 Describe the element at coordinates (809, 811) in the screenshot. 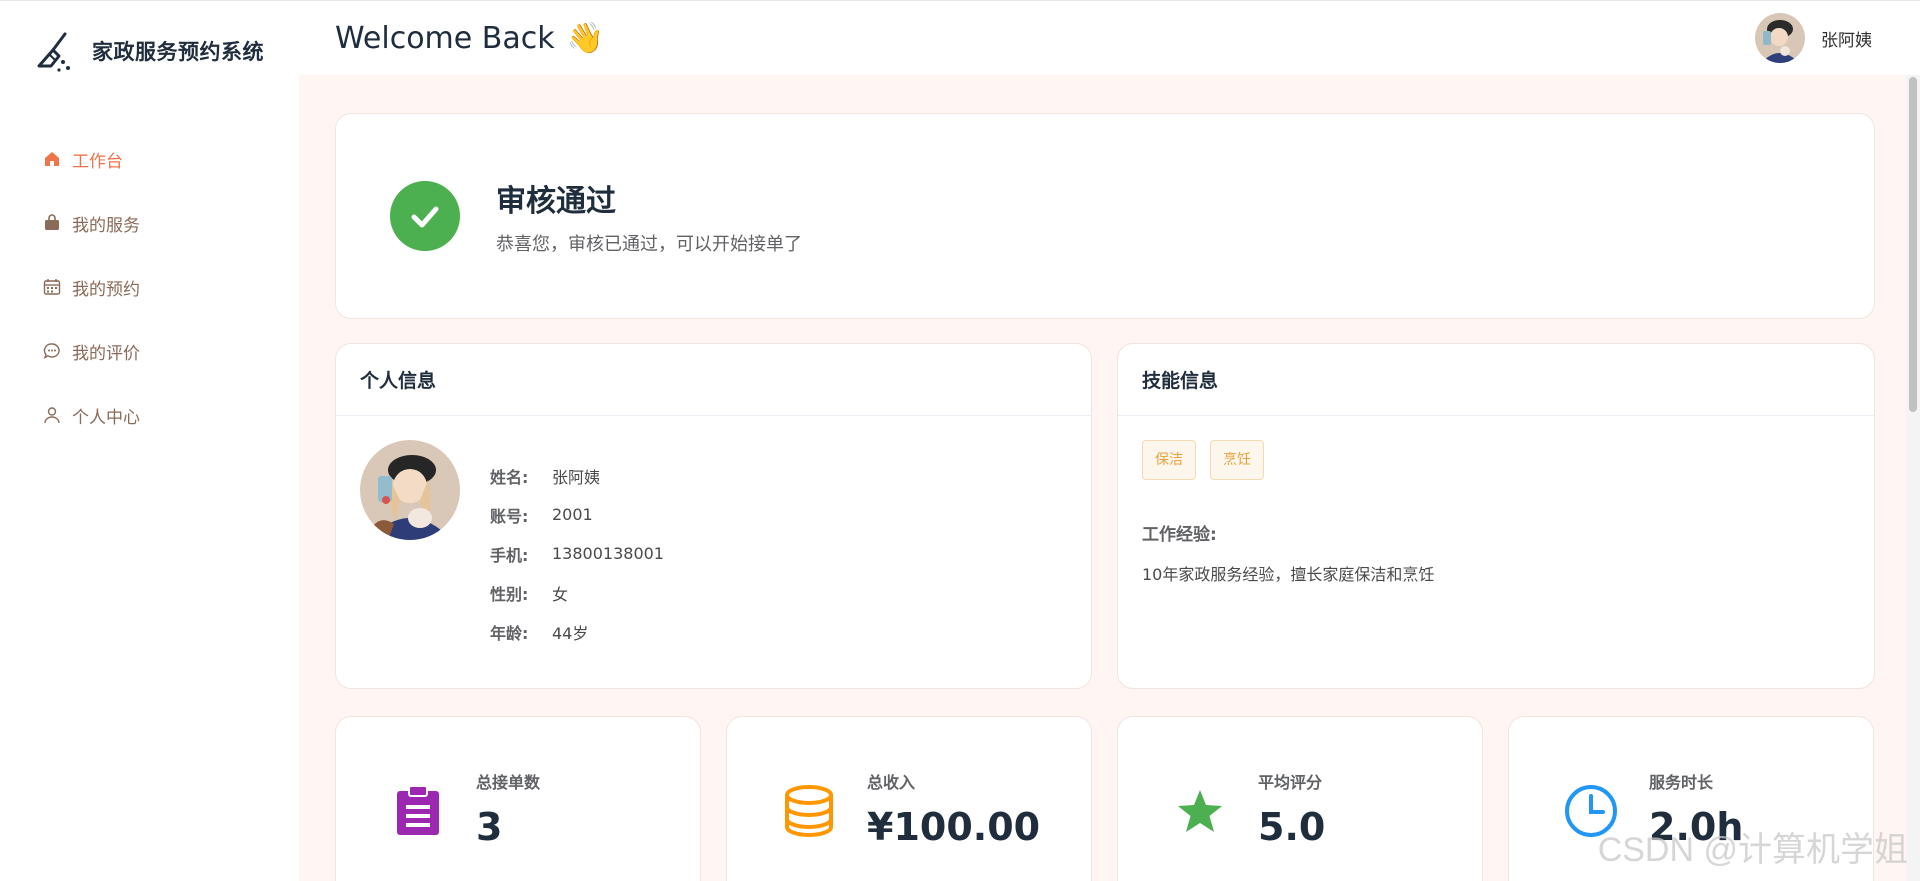

I see `coins-icon` at that location.